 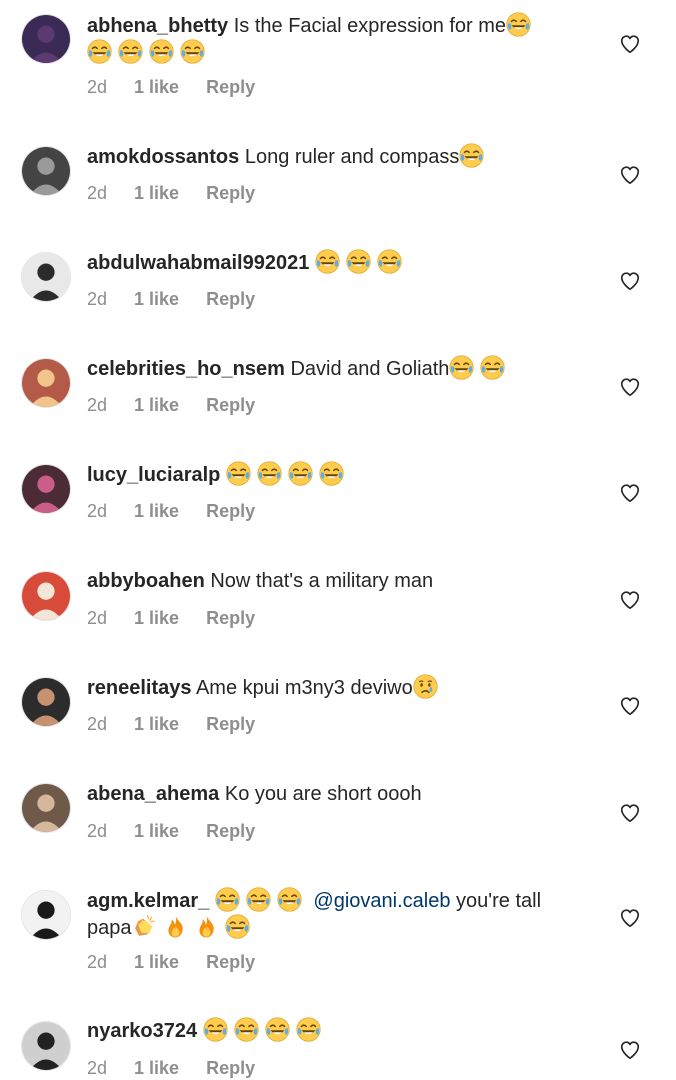 What do you see at coordinates (352, 157) in the screenshot?
I see `comment-body: Long ruler and compass` at bounding box center [352, 157].